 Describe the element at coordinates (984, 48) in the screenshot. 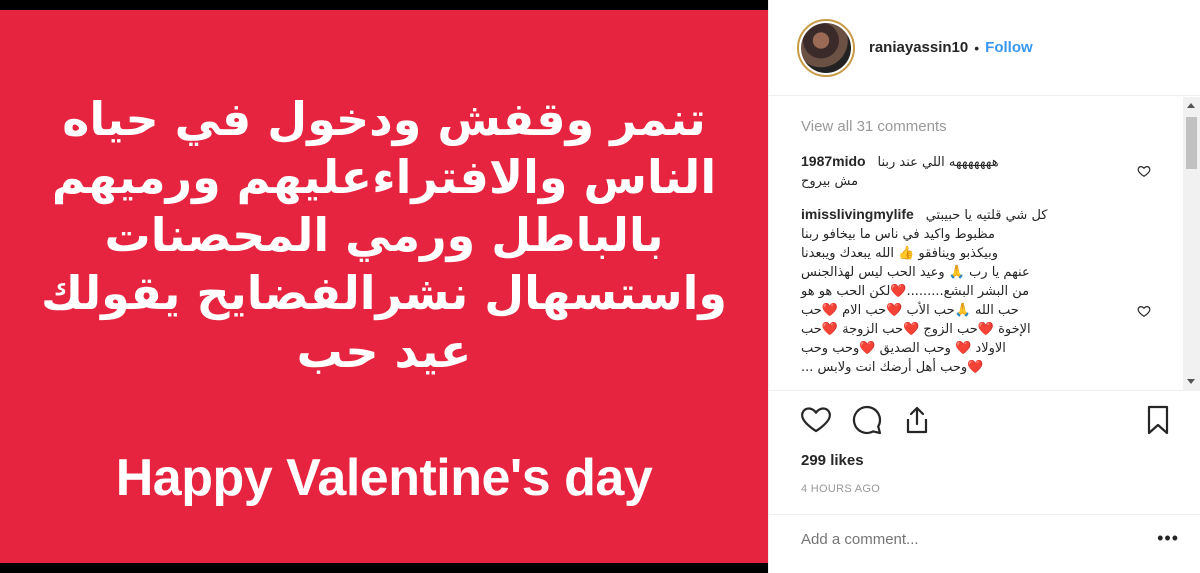

I see `post-header: raniayassin10 • Follow` at that location.